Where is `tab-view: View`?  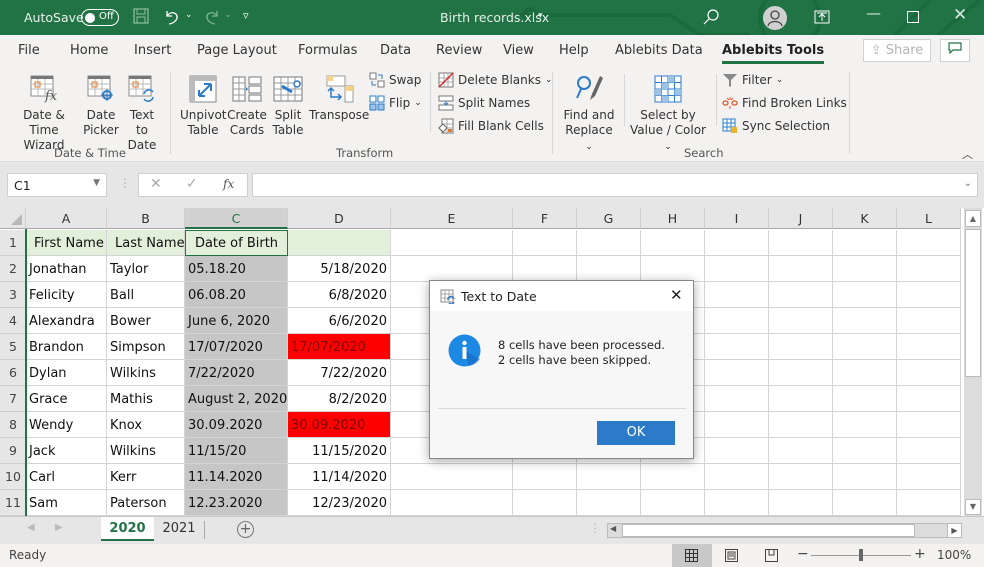
tab-view: View is located at coordinates (518, 50).